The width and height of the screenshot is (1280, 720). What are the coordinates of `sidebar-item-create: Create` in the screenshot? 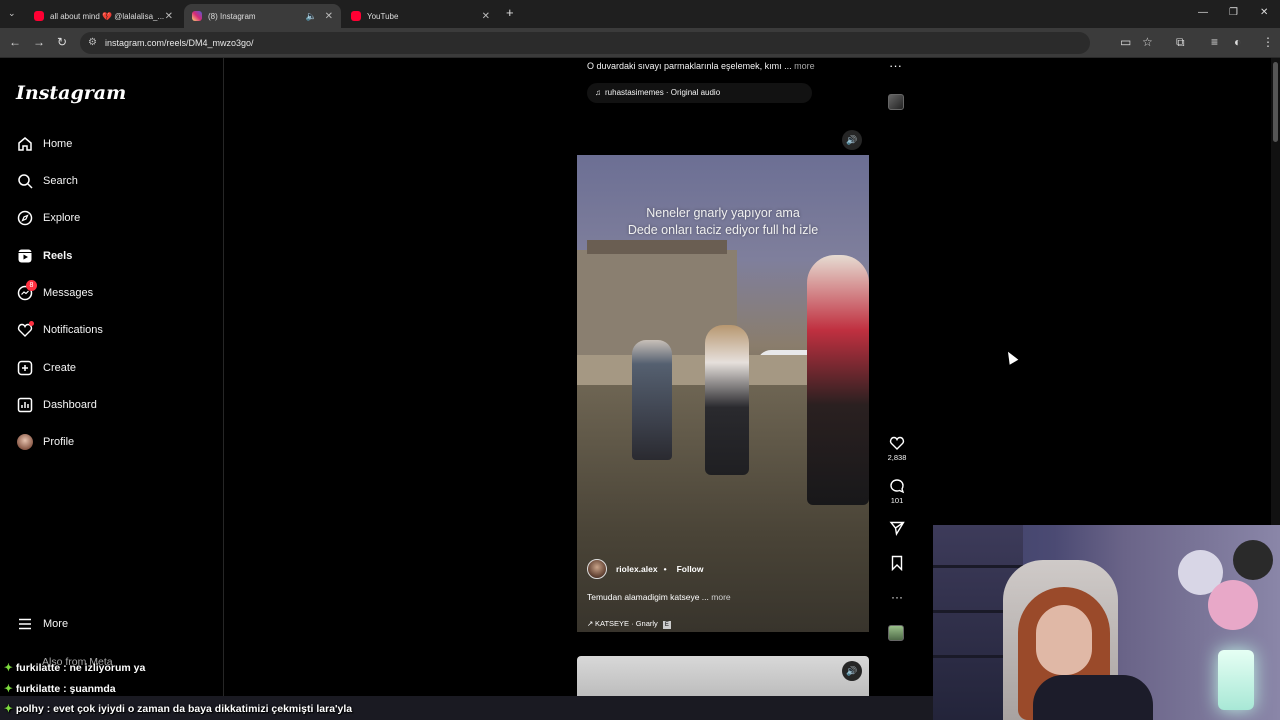 It's located at (46, 368).